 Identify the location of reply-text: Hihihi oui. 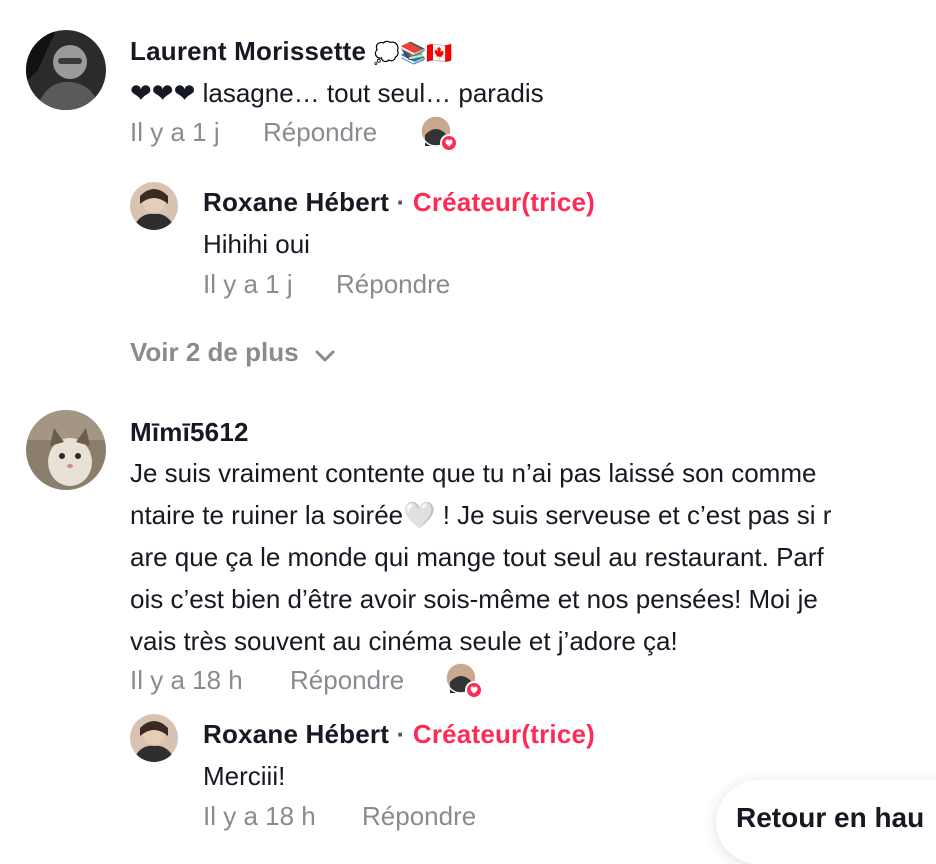
(256, 244).